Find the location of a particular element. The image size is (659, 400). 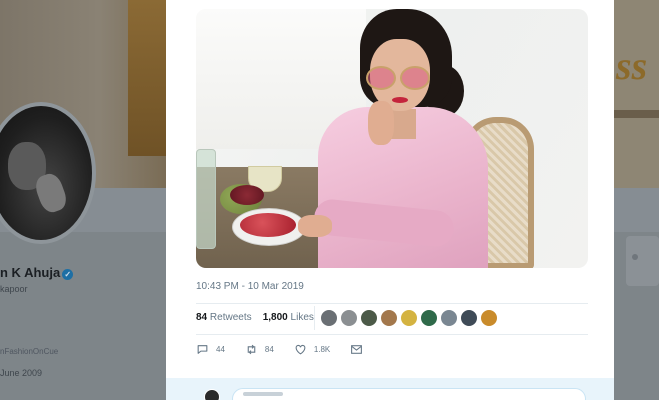

reply-button: 44 is located at coordinates (210, 349).